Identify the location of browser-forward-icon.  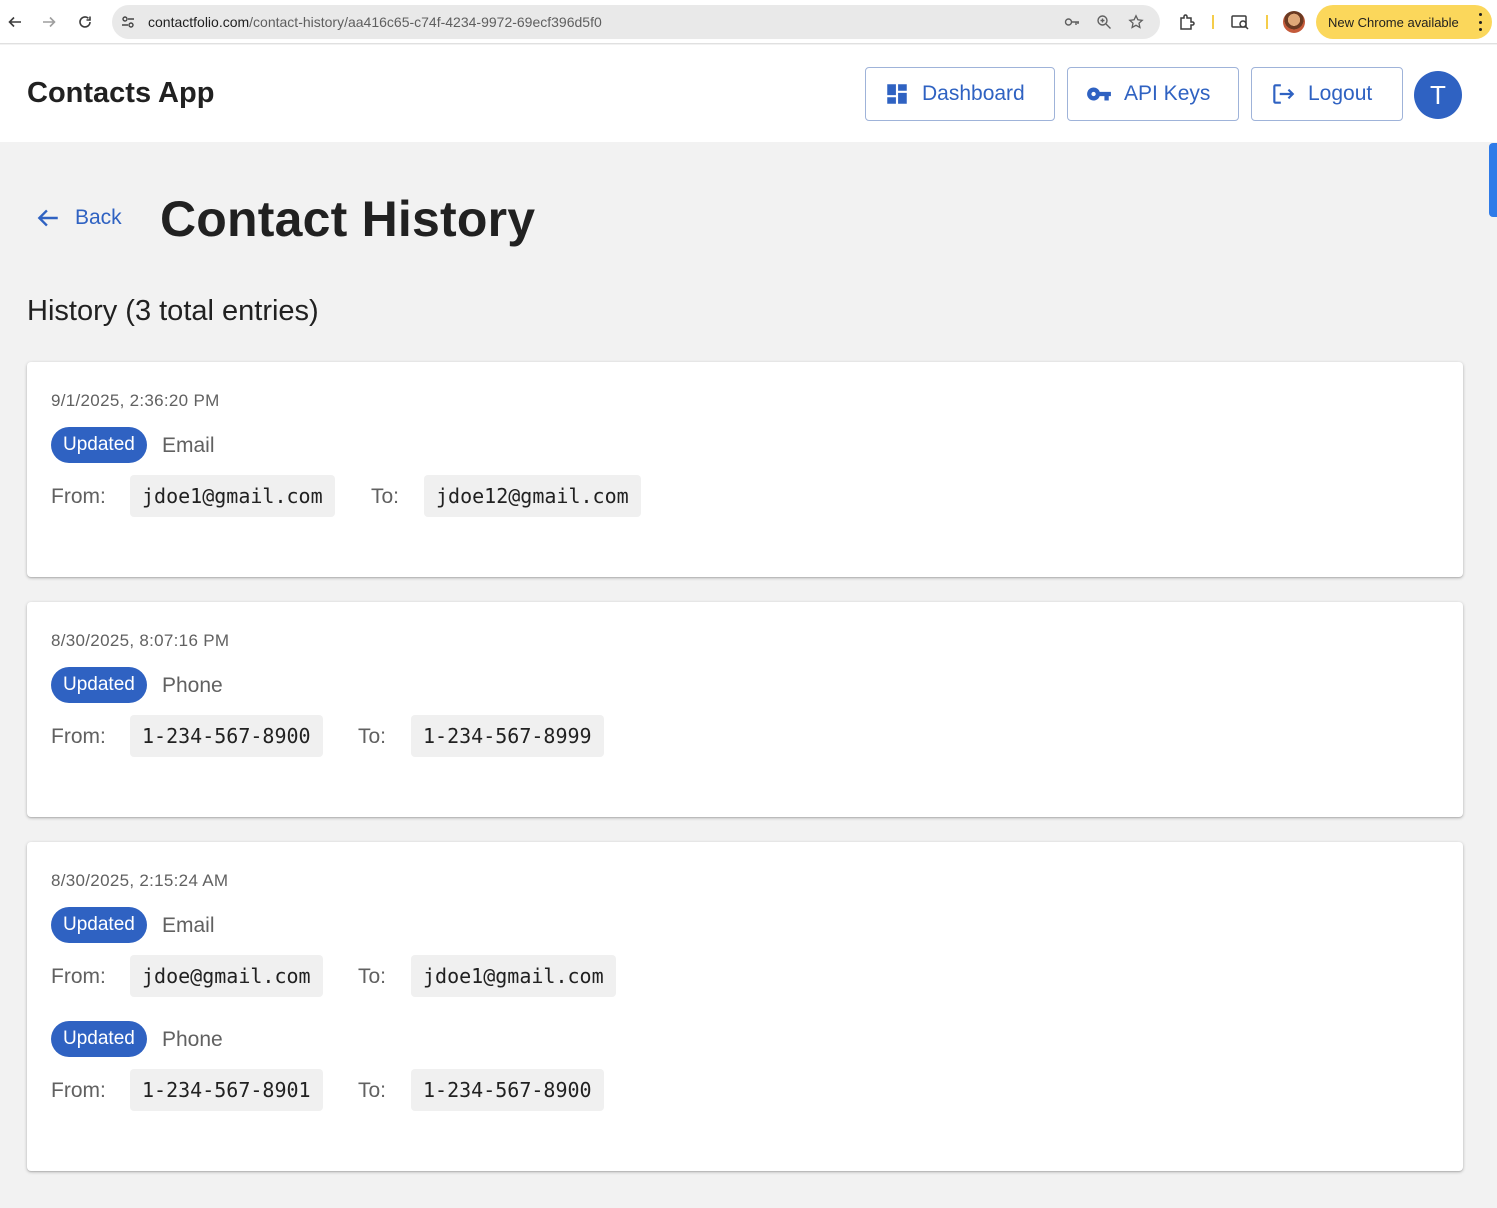
(49, 22).